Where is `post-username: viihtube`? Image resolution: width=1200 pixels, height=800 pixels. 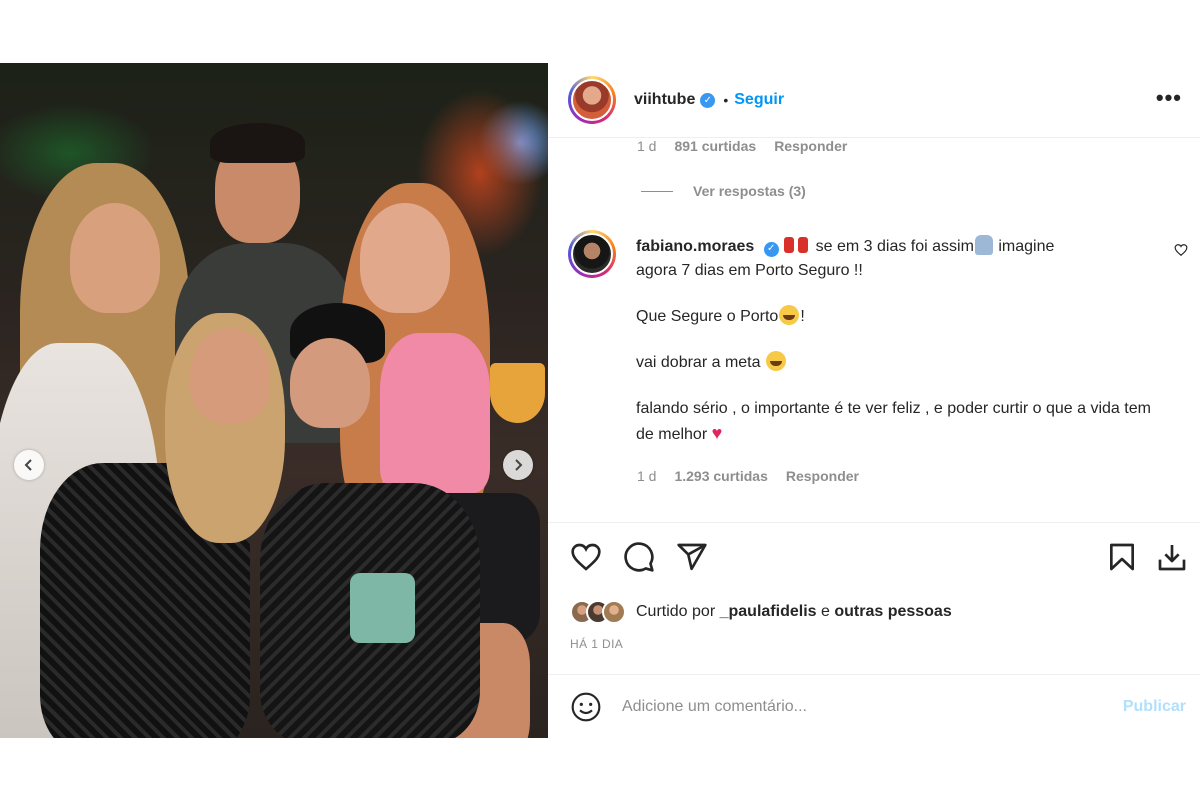 post-username: viihtube is located at coordinates (664, 100).